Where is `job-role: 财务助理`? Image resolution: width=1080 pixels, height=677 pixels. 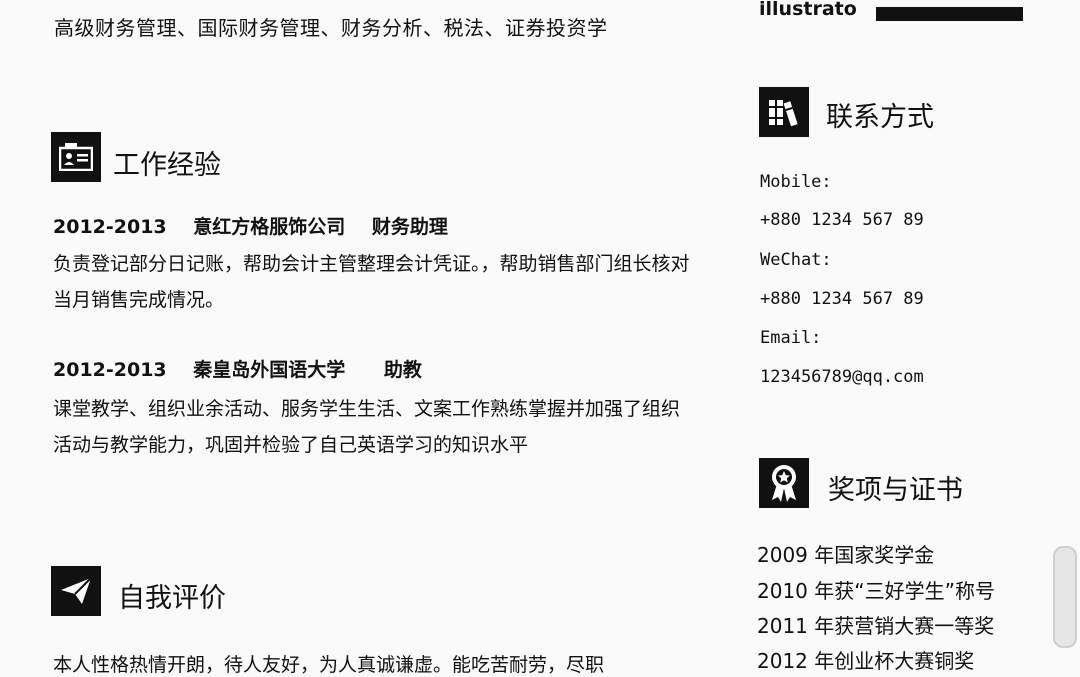 job-role: 财务助理 is located at coordinates (409, 227).